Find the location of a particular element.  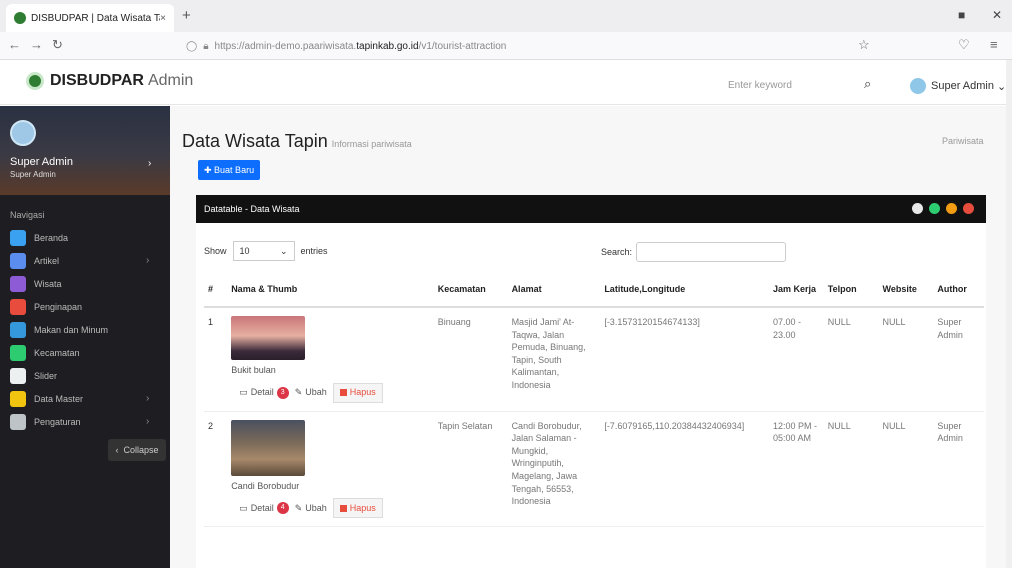

entries-length: Show 10 ⌄ entries is located at coordinates (266, 251).